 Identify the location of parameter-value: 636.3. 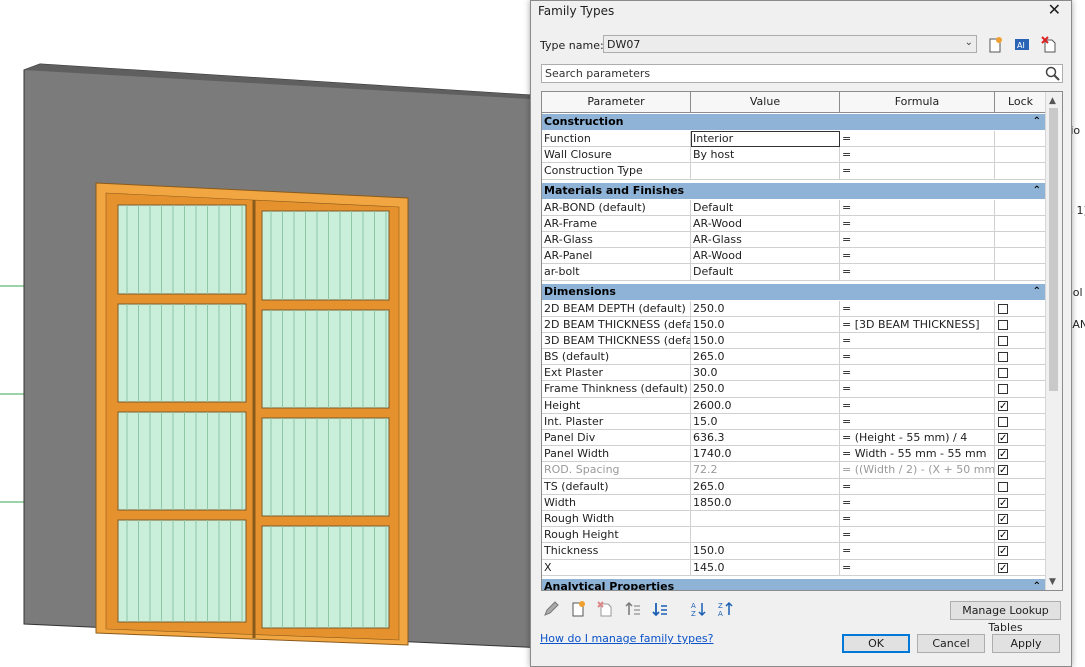
(765, 438).